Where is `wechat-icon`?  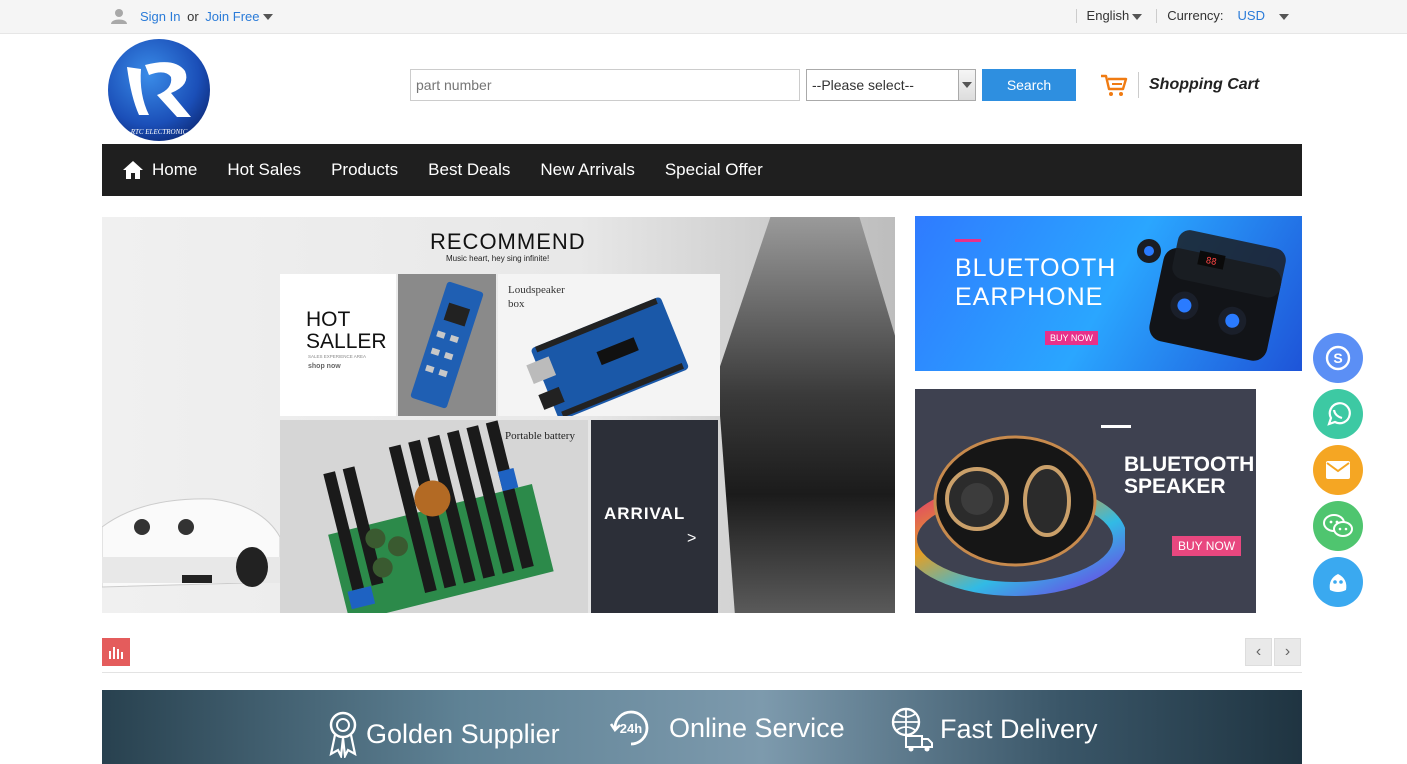 wechat-icon is located at coordinates (1338, 525).